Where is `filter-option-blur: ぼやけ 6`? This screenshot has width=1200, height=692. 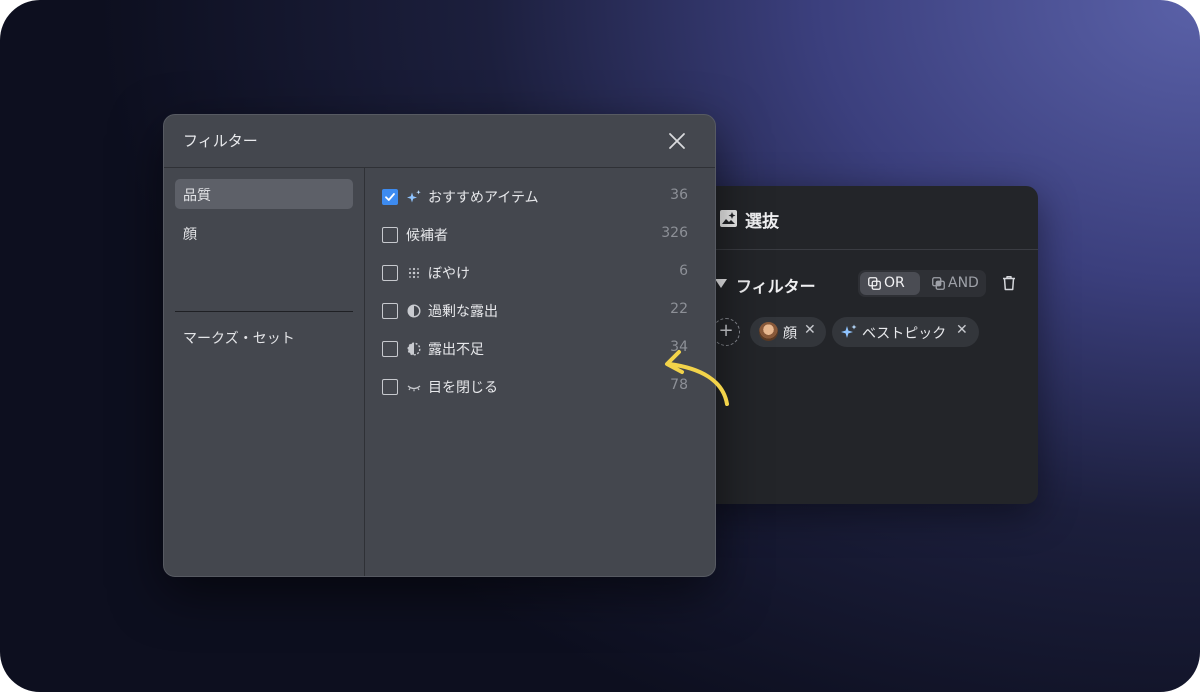 filter-option-blur: ぼやけ 6 is located at coordinates (540, 273).